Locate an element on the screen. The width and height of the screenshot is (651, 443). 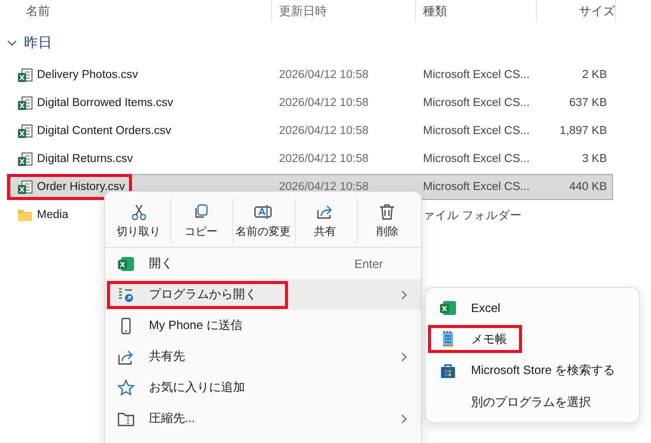
file-size: 1,897 KB is located at coordinates (582, 131).